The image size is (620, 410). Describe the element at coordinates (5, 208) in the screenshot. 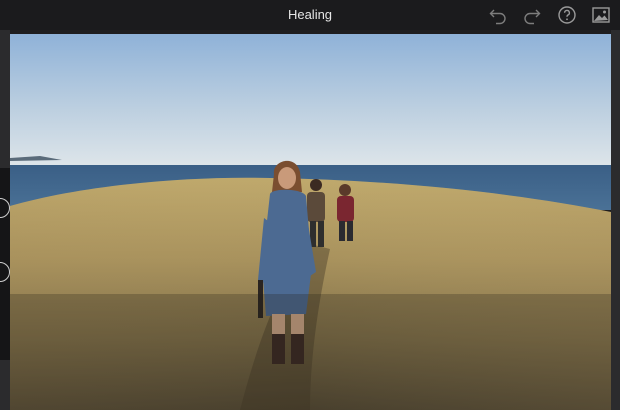

I see `brush-size-knob-icon` at that location.